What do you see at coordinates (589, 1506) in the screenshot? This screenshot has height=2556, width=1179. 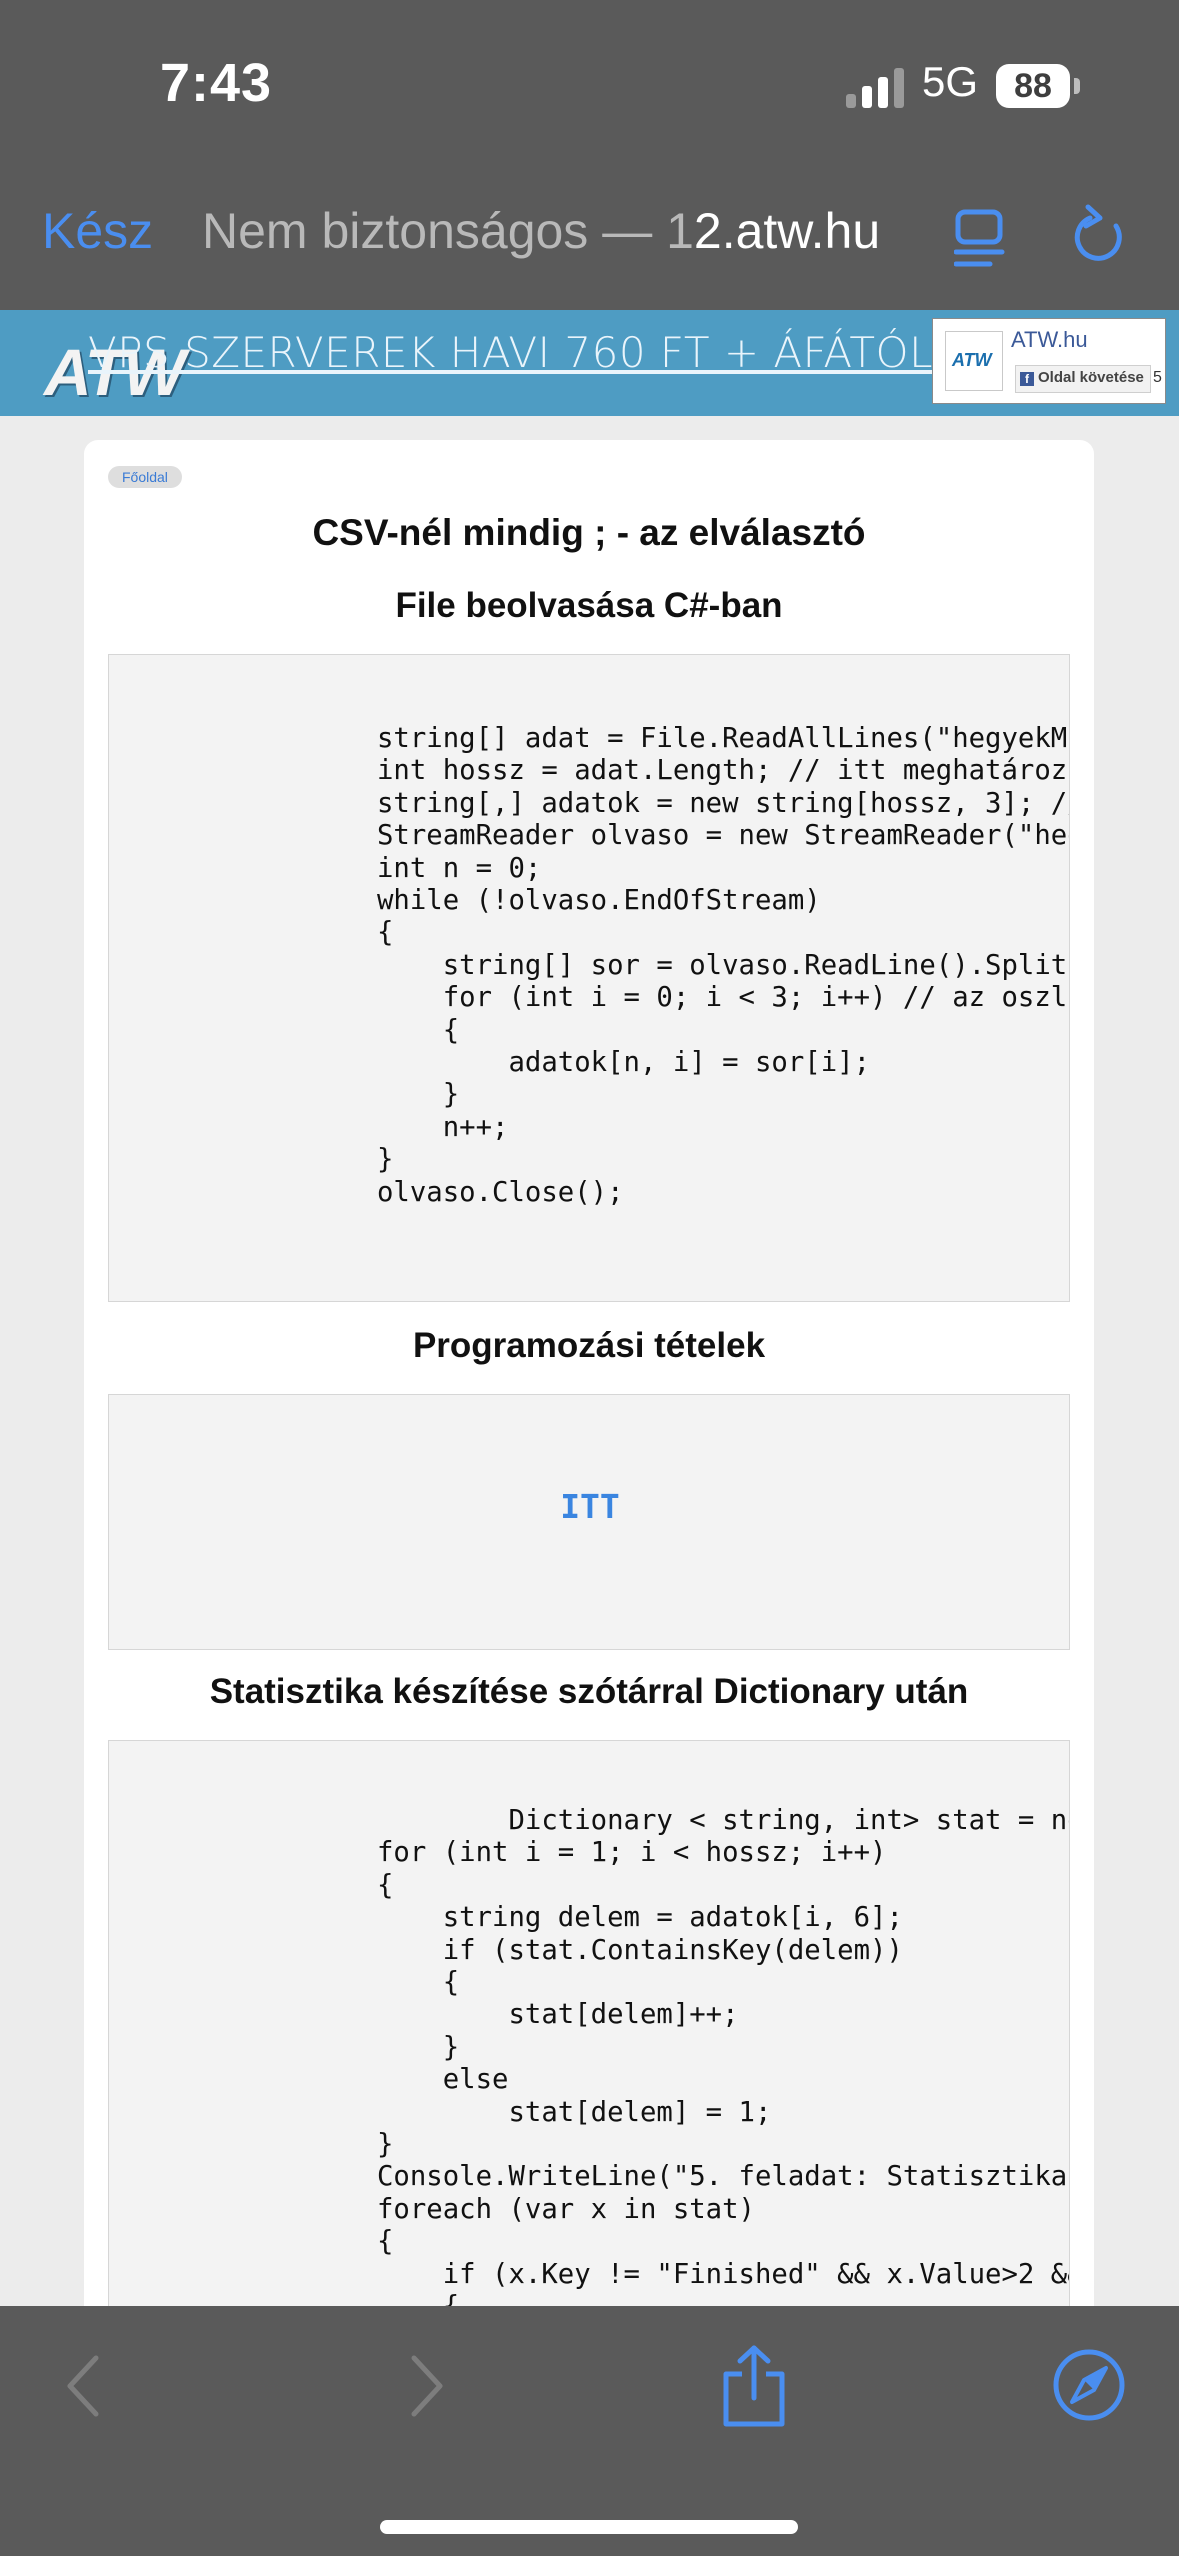 I see `itt-link: ITT` at bounding box center [589, 1506].